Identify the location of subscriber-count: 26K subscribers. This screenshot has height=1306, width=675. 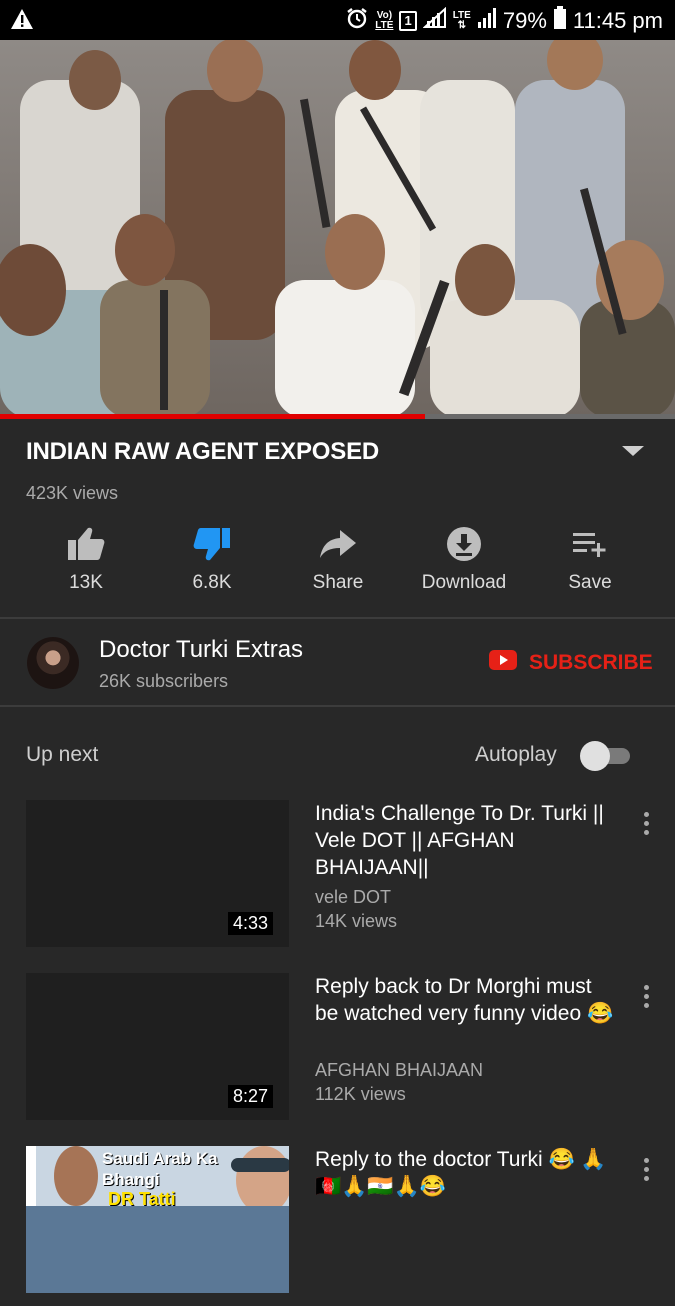
(164, 681).